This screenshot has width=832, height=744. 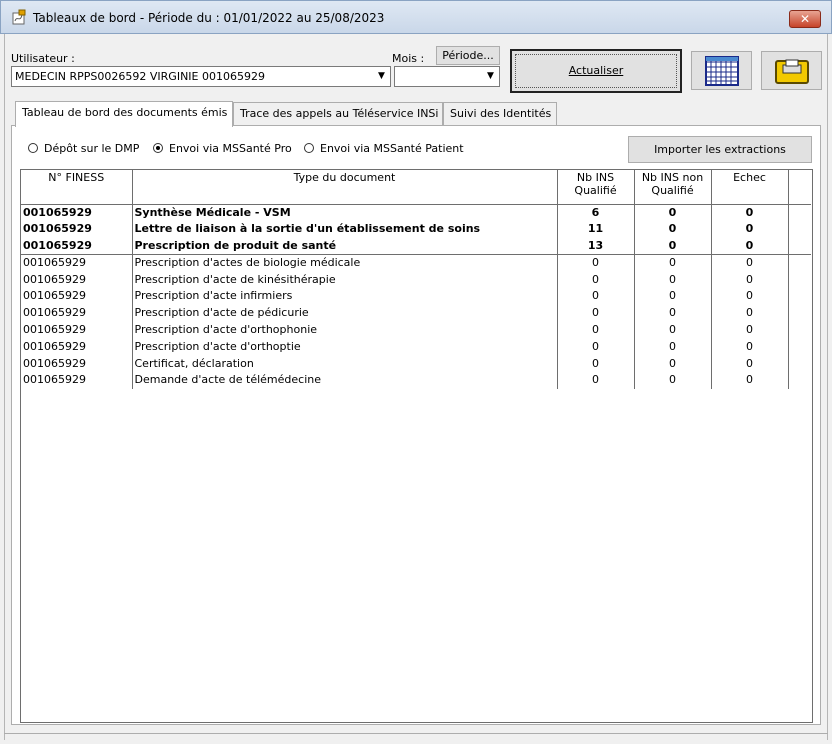 I want to click on tab-label: Suivi des Identités, so click(x=501, y=113).